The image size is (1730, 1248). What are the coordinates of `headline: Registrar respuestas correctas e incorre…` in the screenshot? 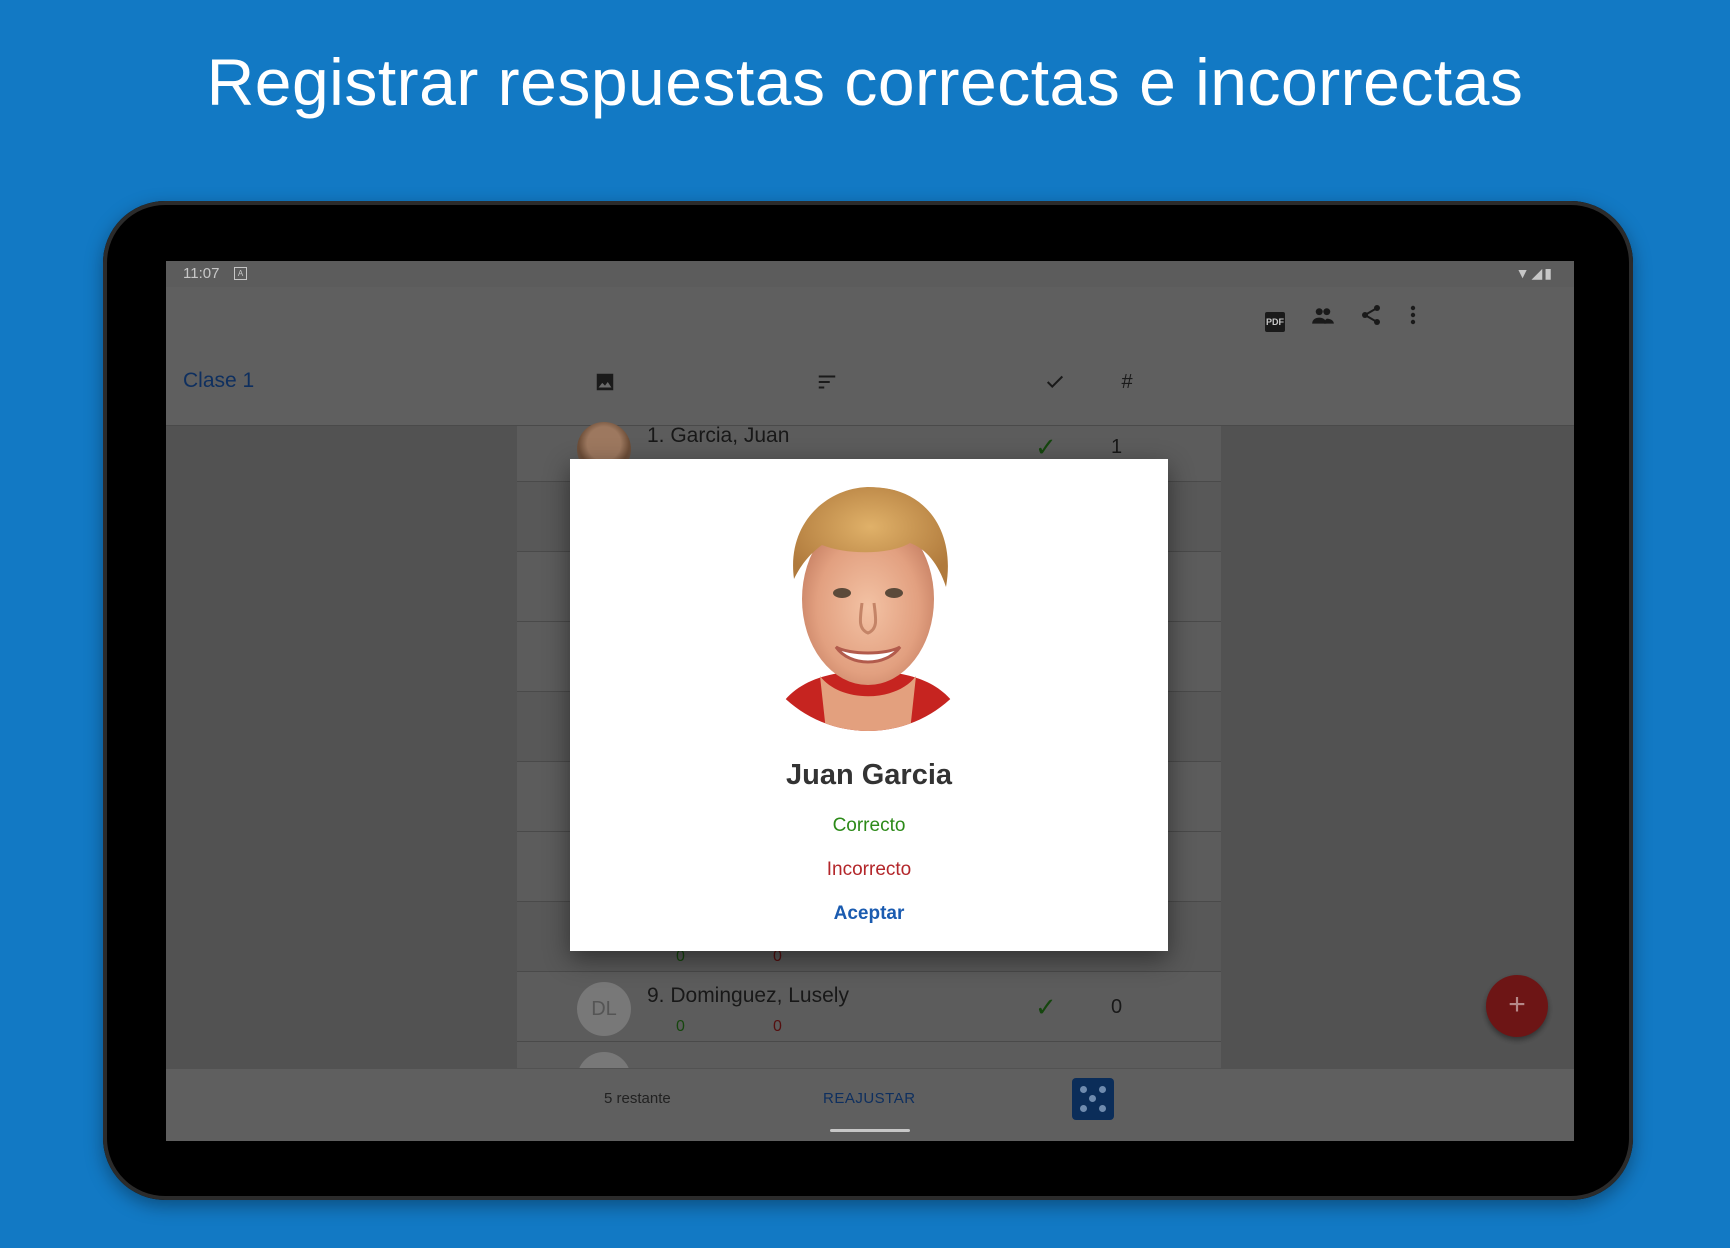 It's located at (865, 82).